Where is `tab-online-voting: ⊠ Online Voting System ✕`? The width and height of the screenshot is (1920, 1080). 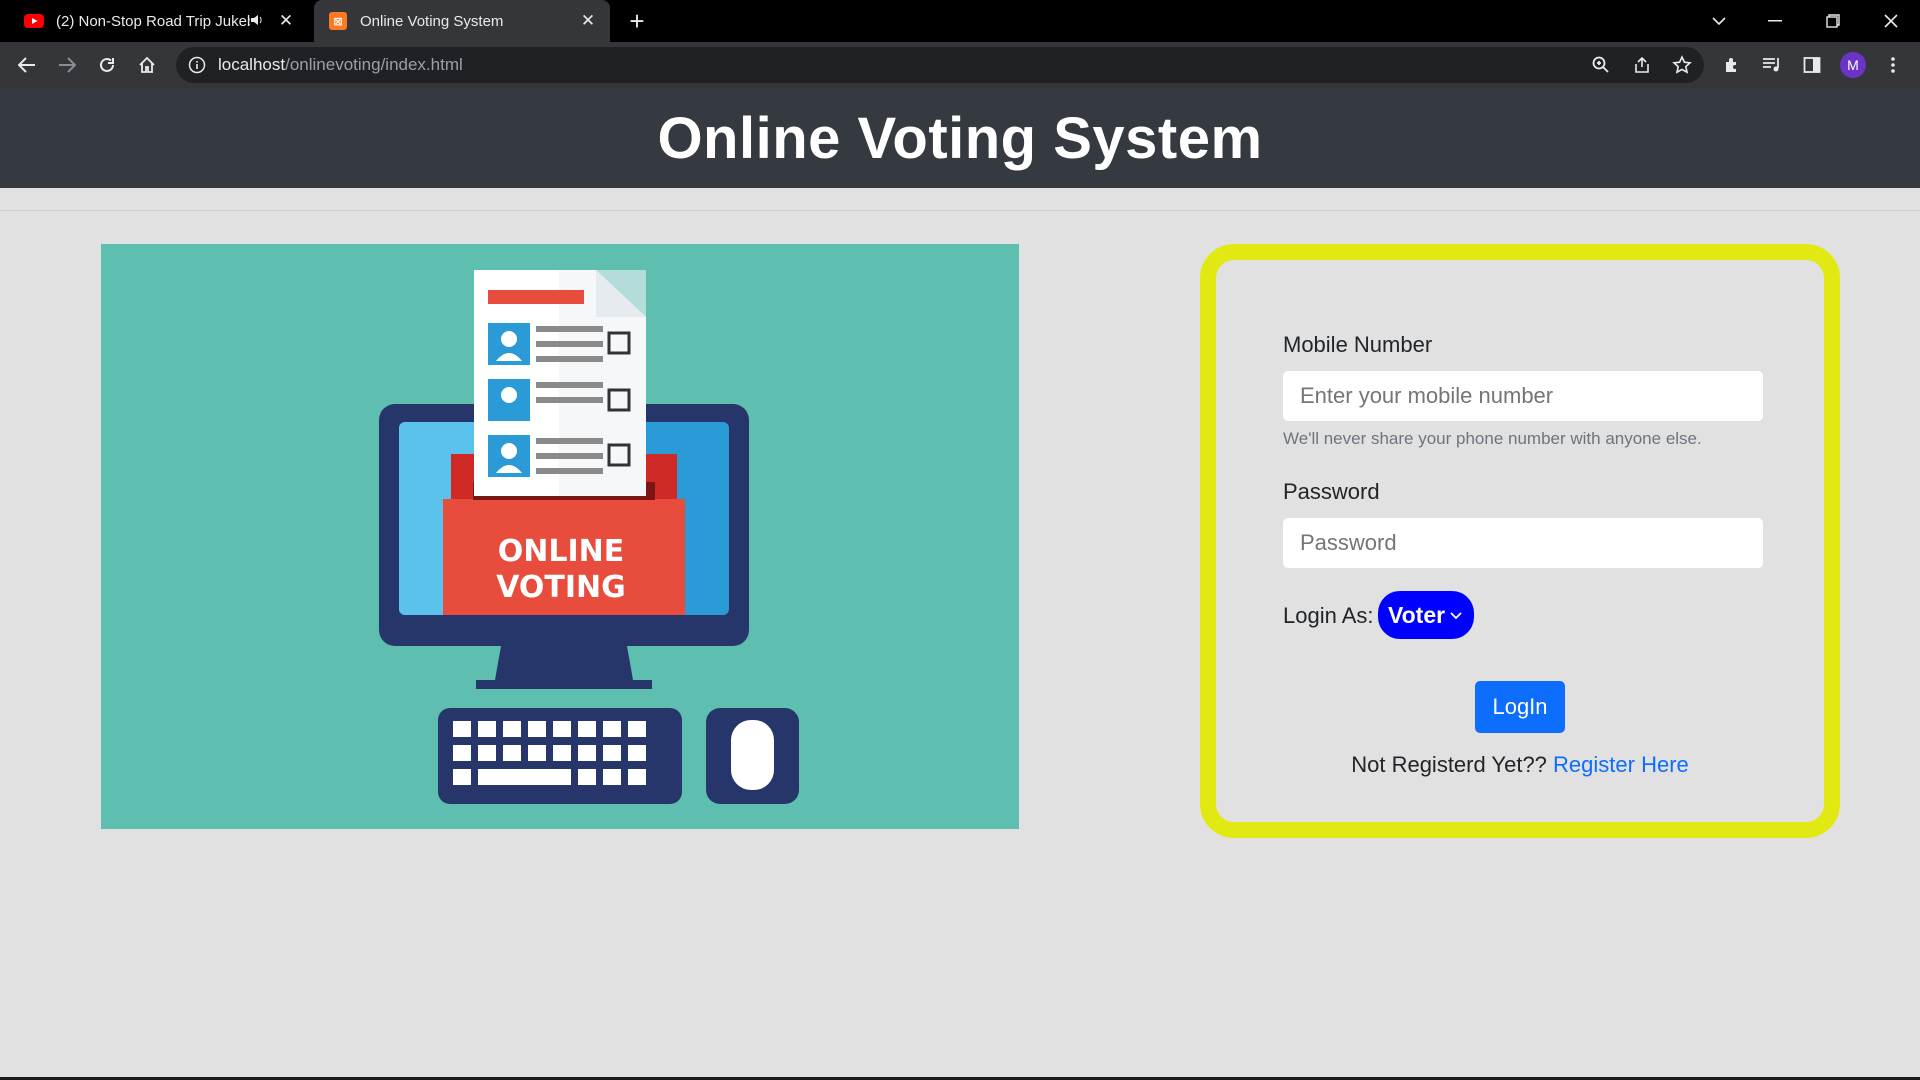
tab-online-voting: ⊠ Online Voting System ✕ is located at coordinates (462, 21).